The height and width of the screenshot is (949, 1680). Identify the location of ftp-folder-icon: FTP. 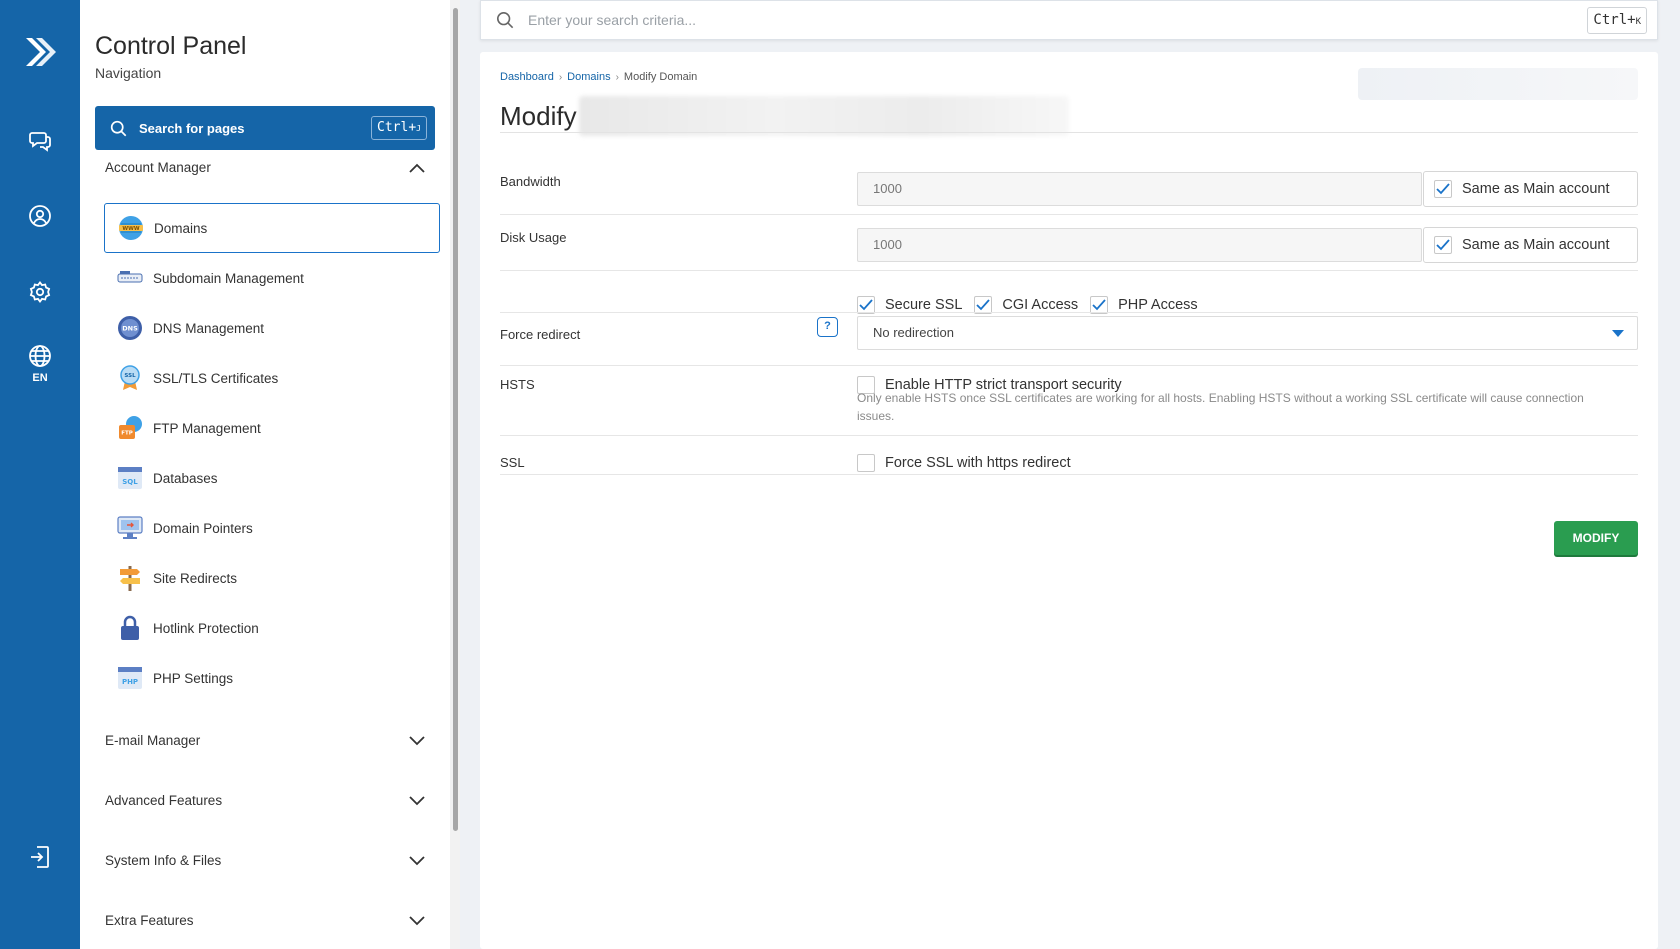
(130, 428).